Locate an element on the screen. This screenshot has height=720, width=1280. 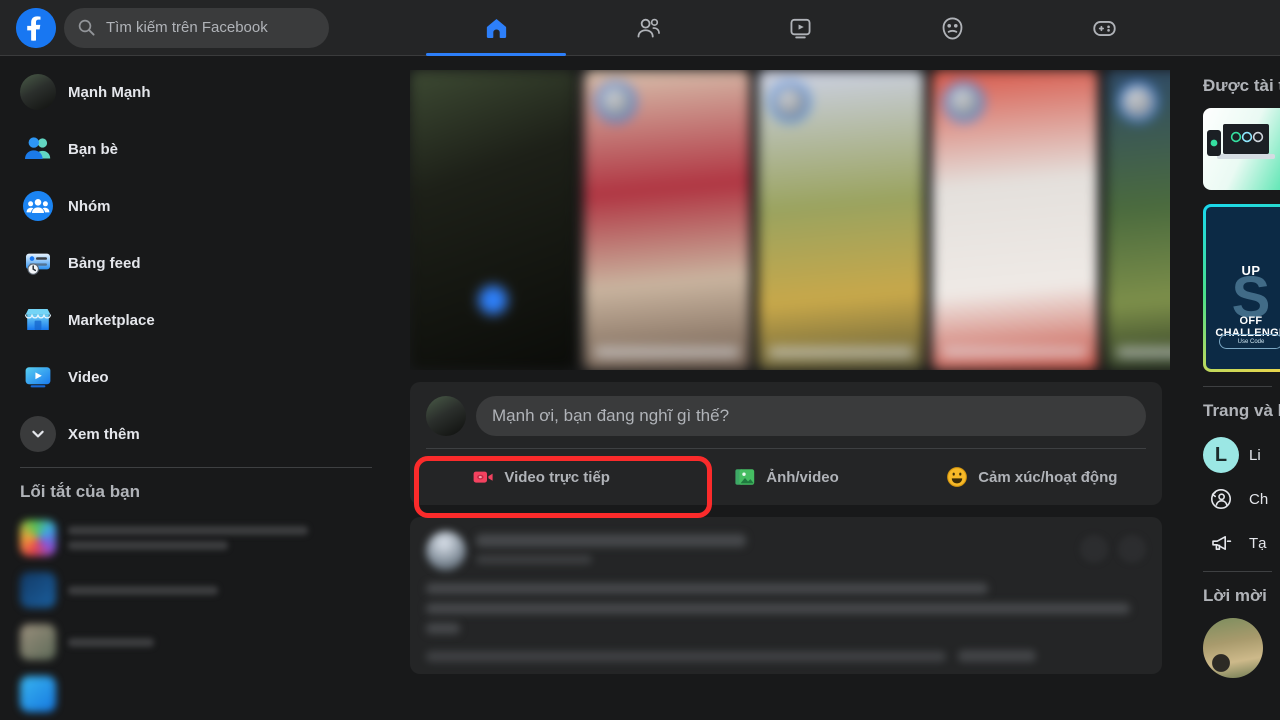
sponsored-ad-challenge: S UP OFF CHALLENGE Use Code is located at coordinates (1241, 288).